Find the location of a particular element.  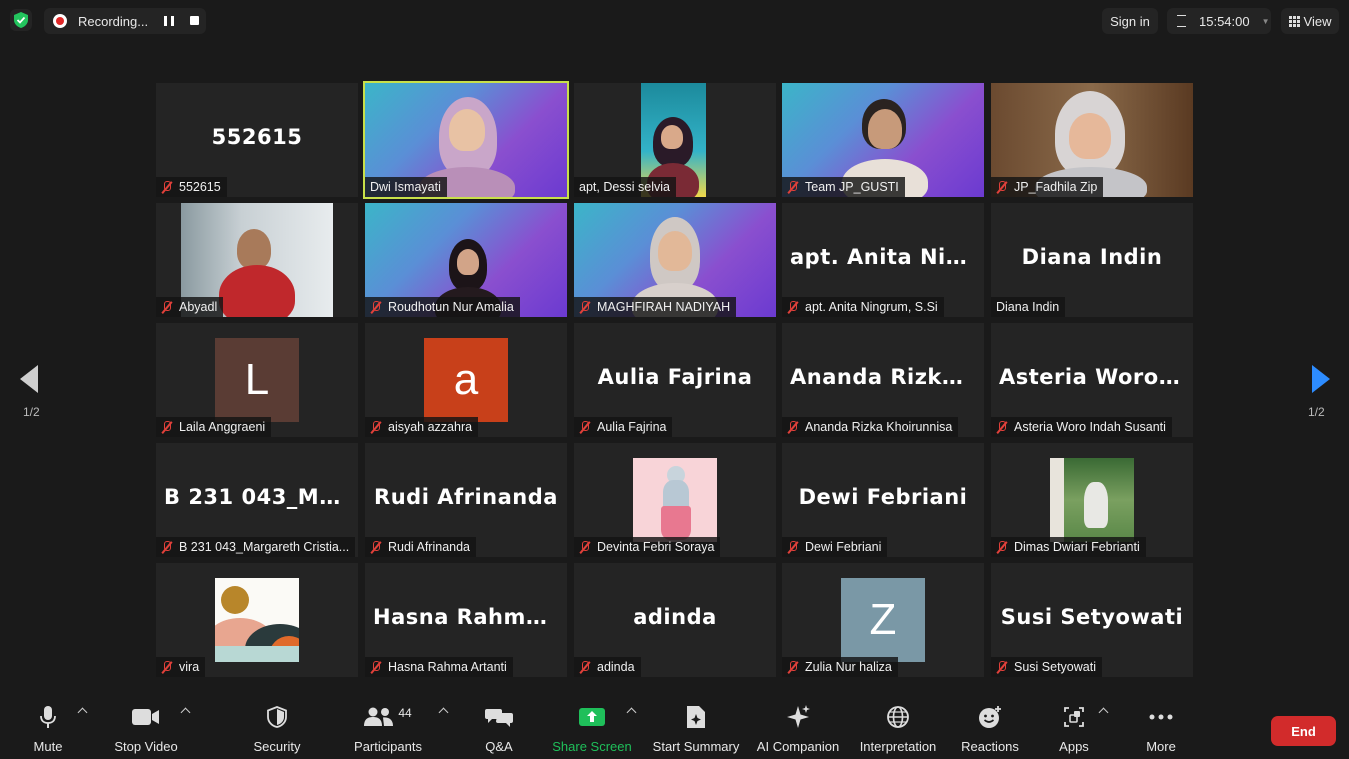

start-summary-button: Start Summary is located at coordinates (696, 728).